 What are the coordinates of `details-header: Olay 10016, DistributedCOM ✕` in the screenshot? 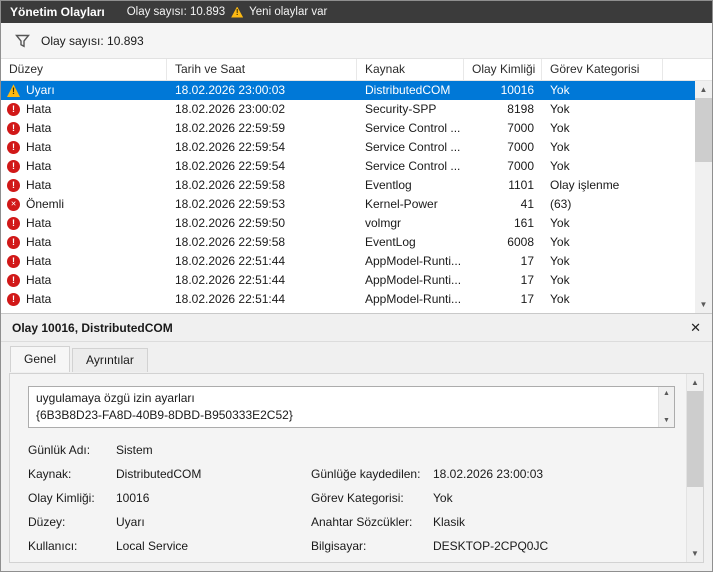 It's located at (356, 328).